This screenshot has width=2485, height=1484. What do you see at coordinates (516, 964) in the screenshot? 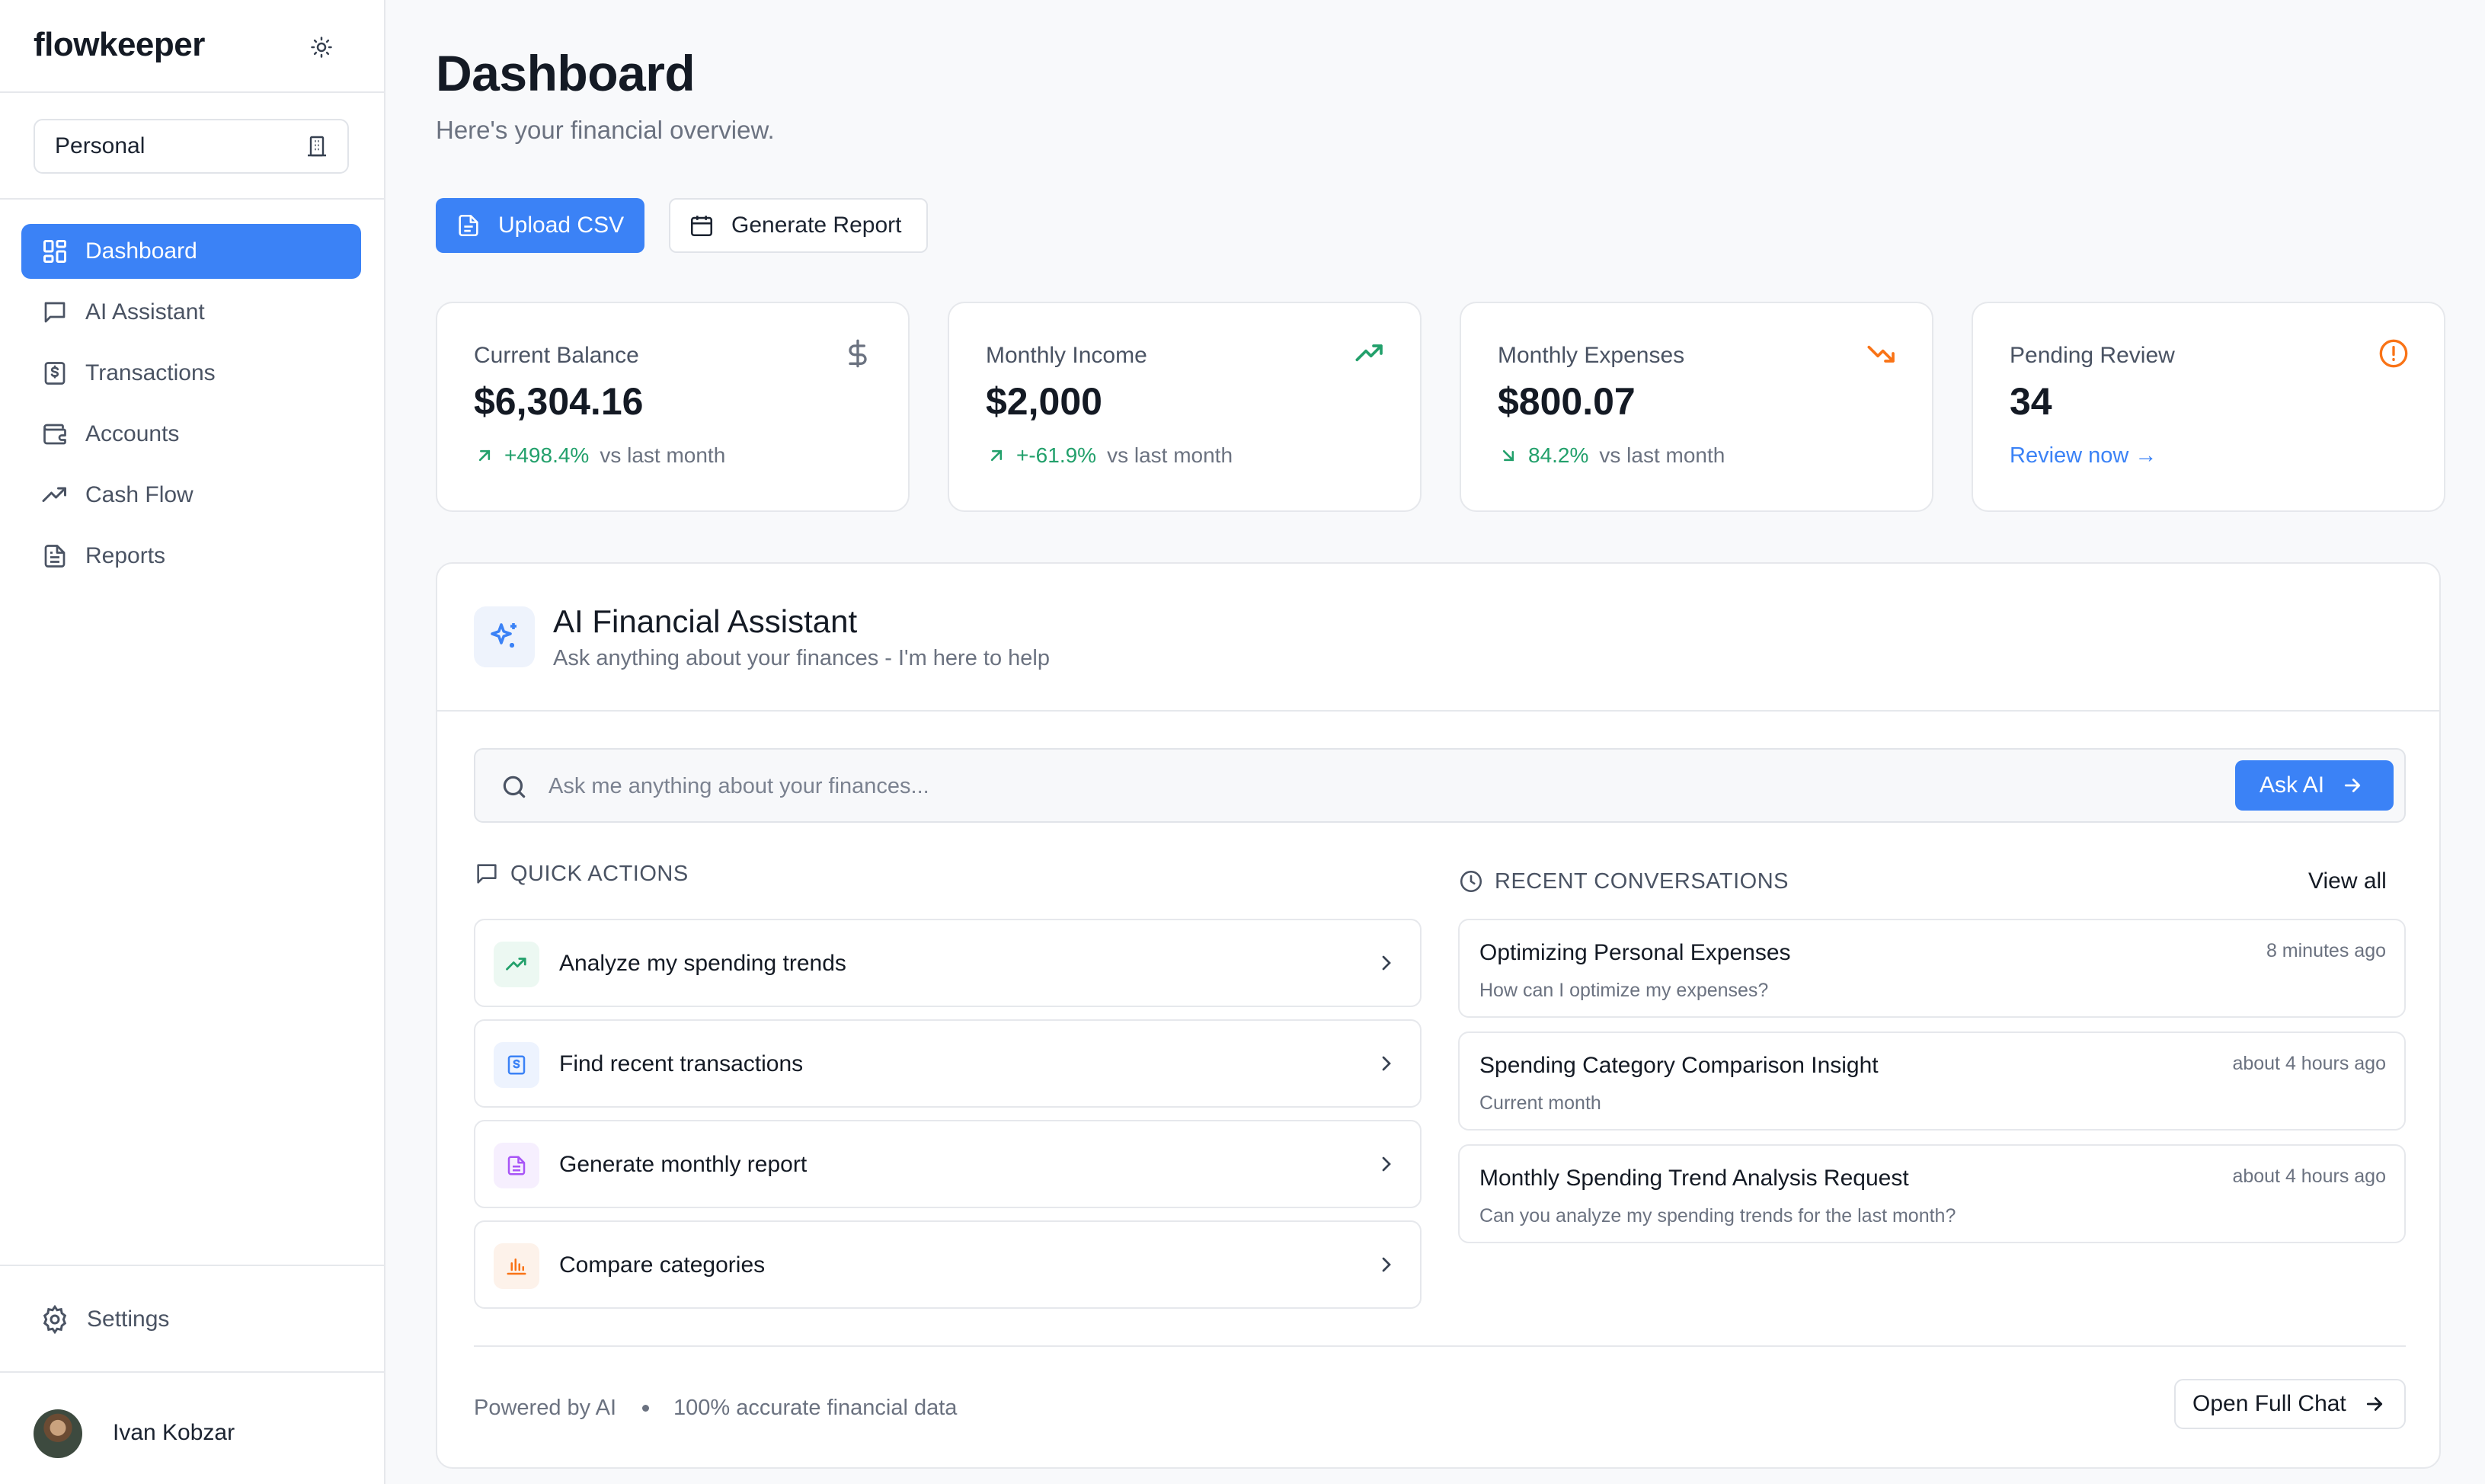
I see `quick-action-icon` at bounding box center [516, 964].